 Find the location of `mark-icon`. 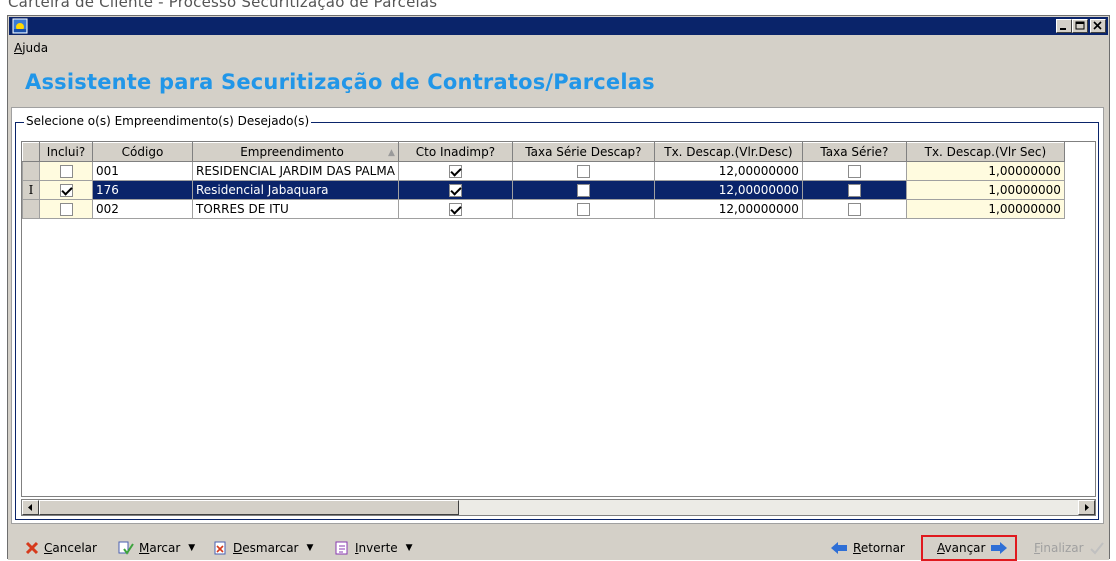

mark-icon is located at coordinates (126, 548).